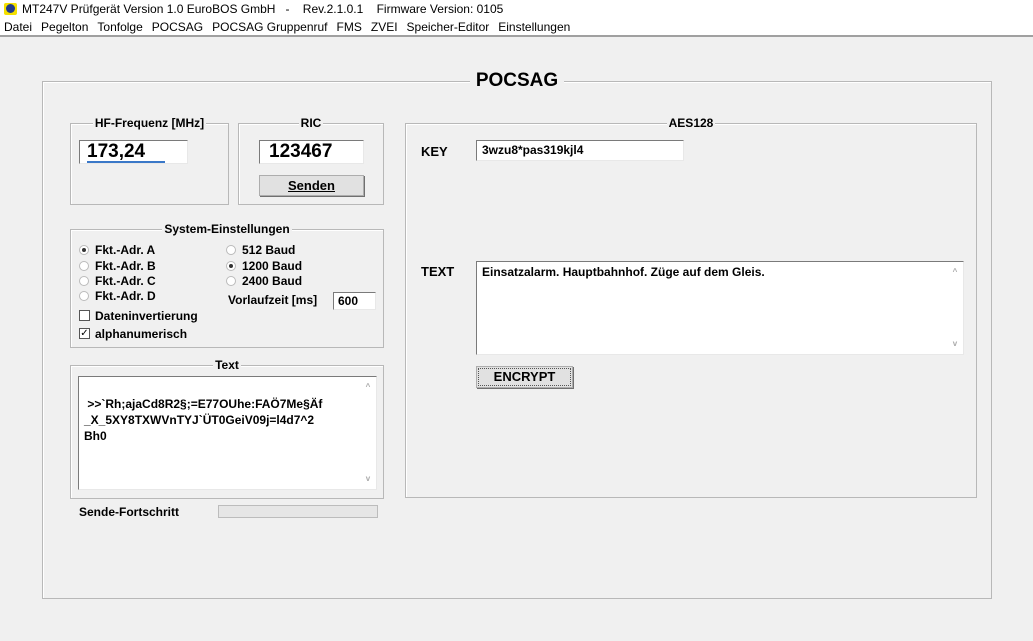 This screenshot has height=641, width=1033. I want to click on 512-baud-label: 512 Baud, so click(269, 250).